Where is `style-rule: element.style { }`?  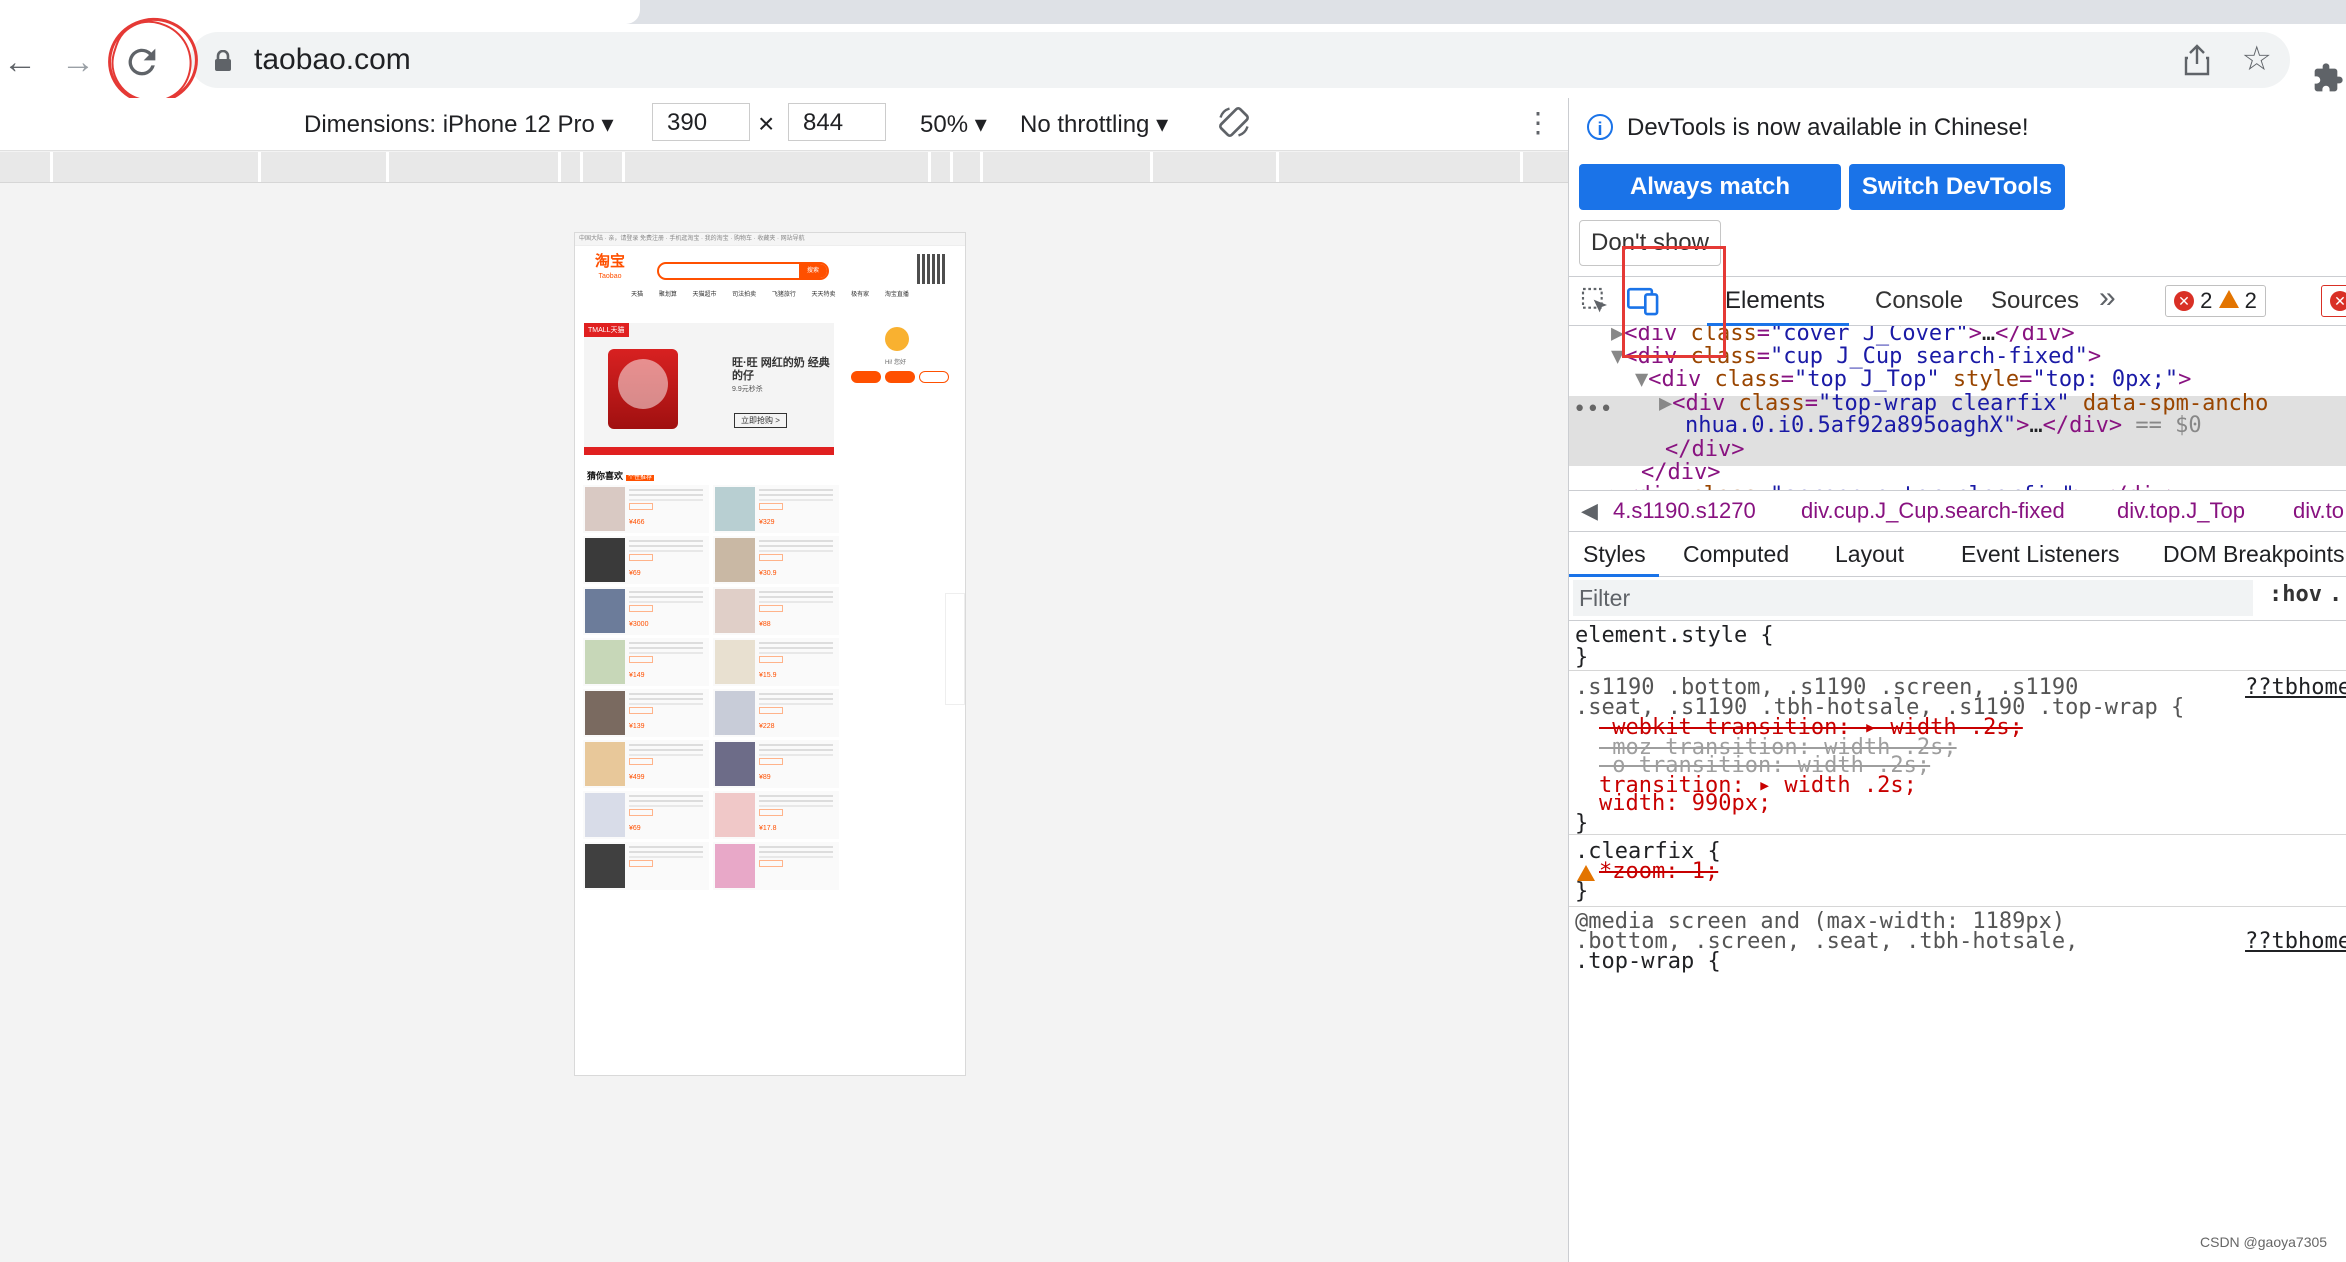 style-rule: element.style { } is located at coordinates (1957, 645).